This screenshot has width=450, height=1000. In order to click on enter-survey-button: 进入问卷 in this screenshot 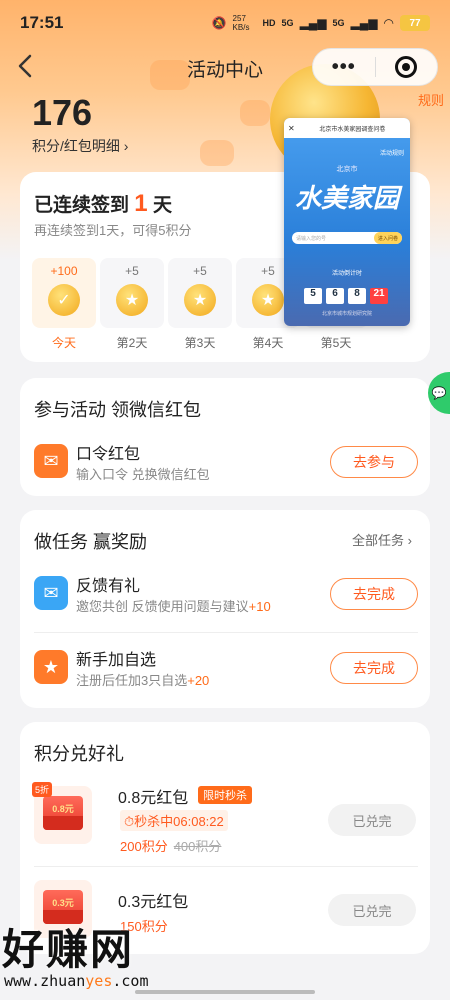, I will do `click(387, 238)`.